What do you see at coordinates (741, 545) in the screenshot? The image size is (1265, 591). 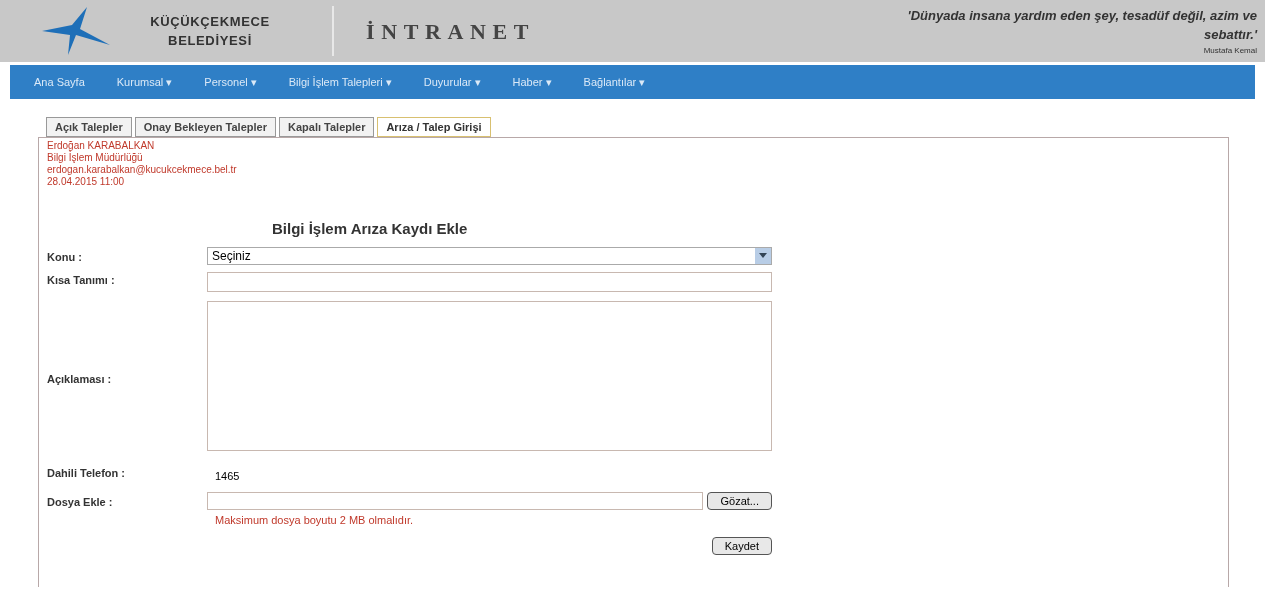 I see `save-button: Kaydet` at bounding box center [741, 545].